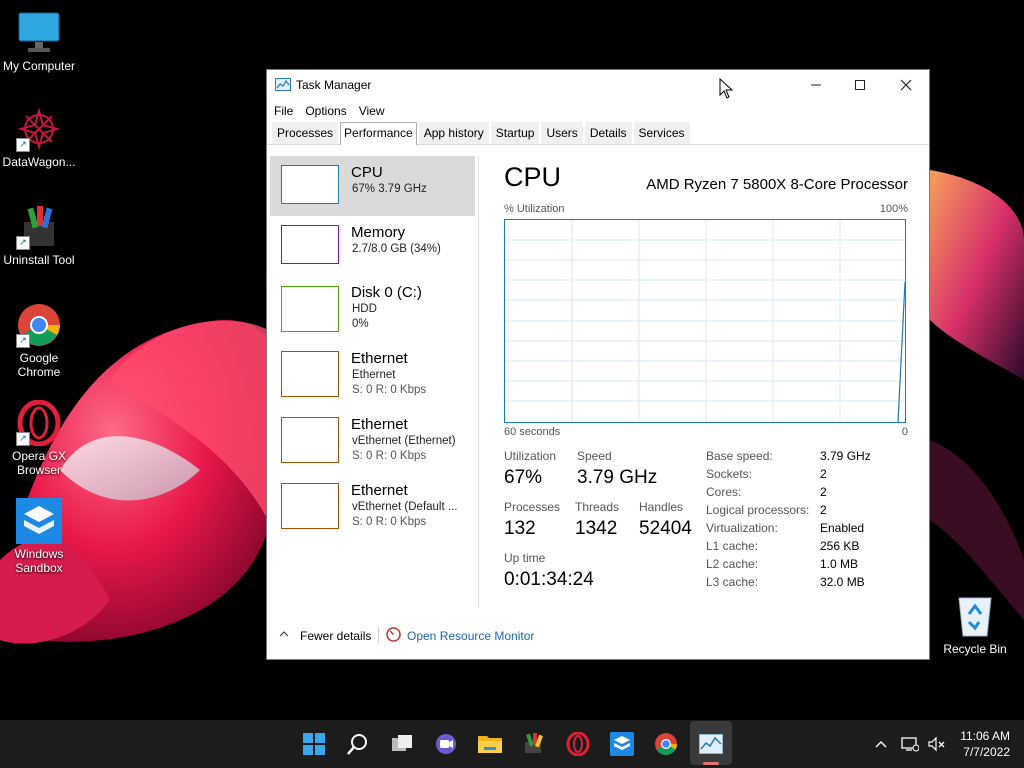 The width and height of the screenshot is (1024, 768). I want to click on threads-value: 1342, so click(596, 528).